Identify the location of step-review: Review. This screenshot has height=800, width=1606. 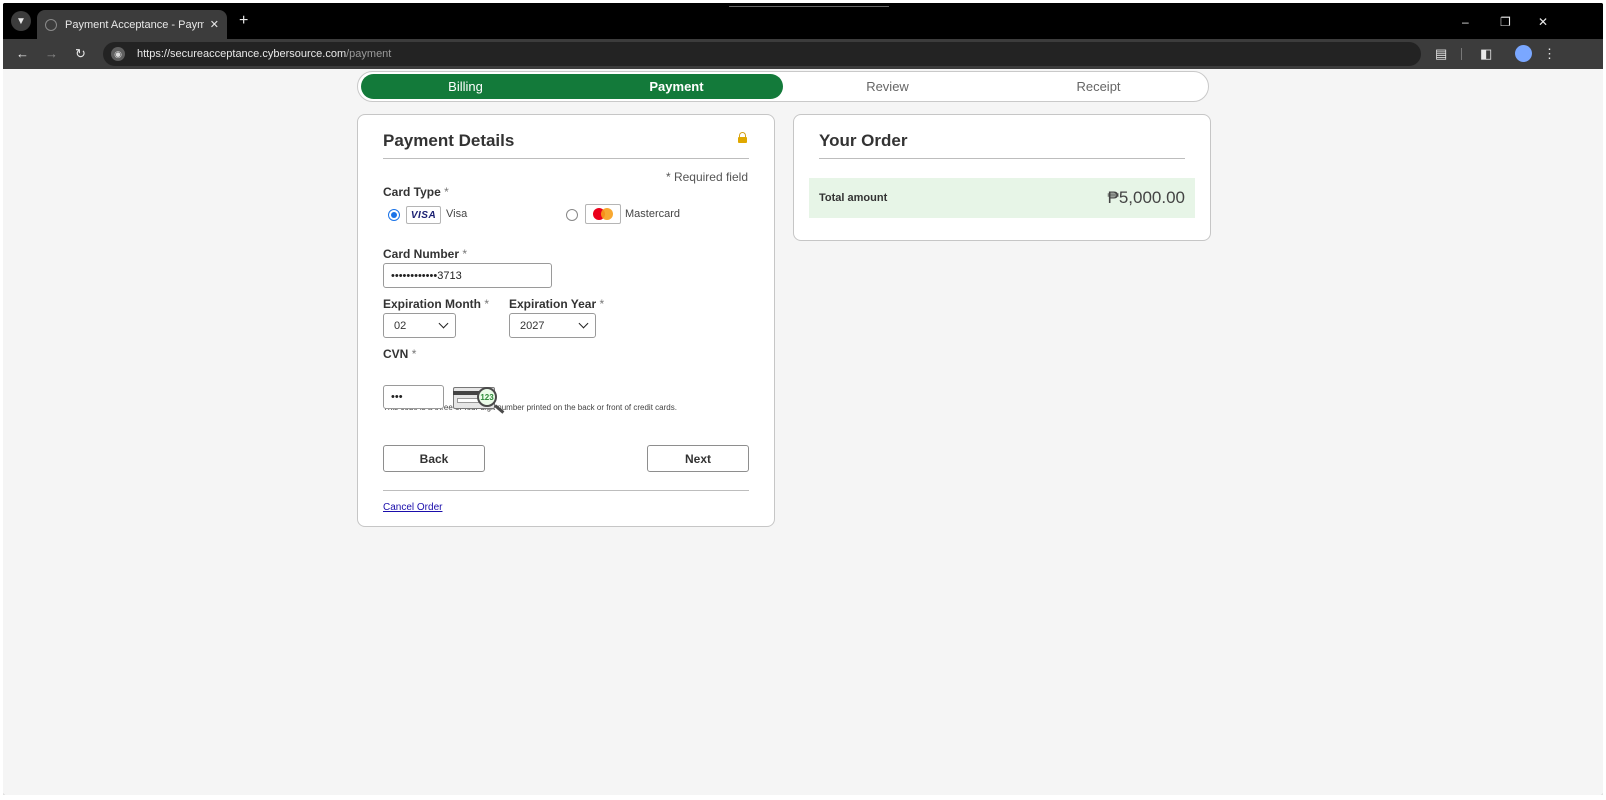
(887, 86).